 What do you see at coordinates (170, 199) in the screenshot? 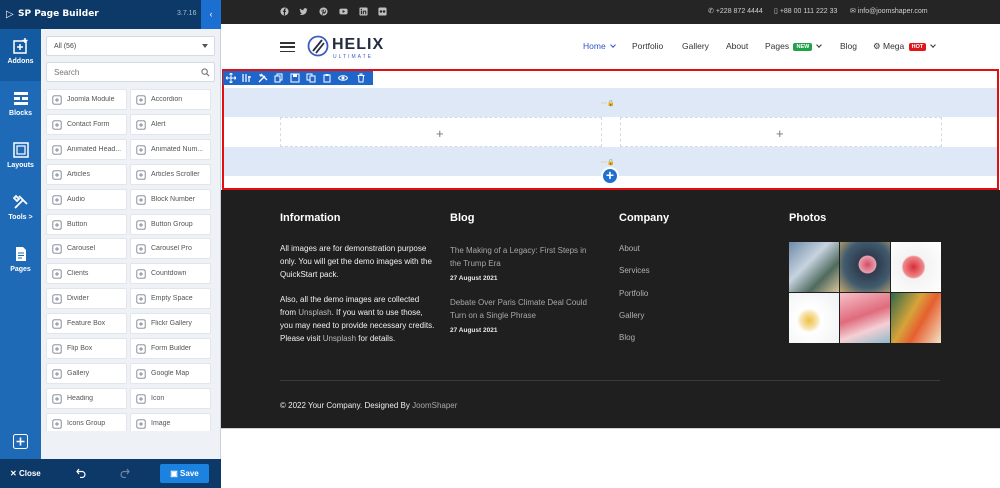
I see `addon-block-number: Block Number` at bounding box center [170, 199].